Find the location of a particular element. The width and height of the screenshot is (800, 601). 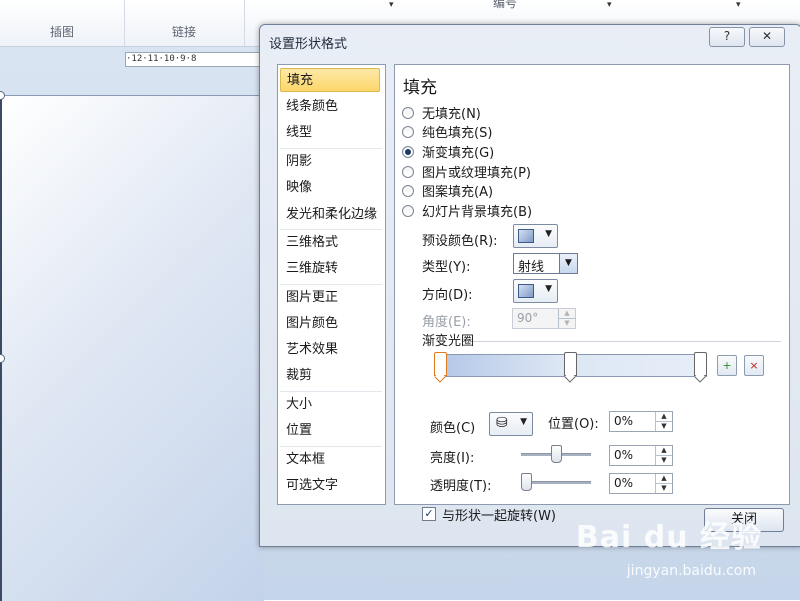

dialog-title: 设置形状格式 is located at coordinates (308, 44).